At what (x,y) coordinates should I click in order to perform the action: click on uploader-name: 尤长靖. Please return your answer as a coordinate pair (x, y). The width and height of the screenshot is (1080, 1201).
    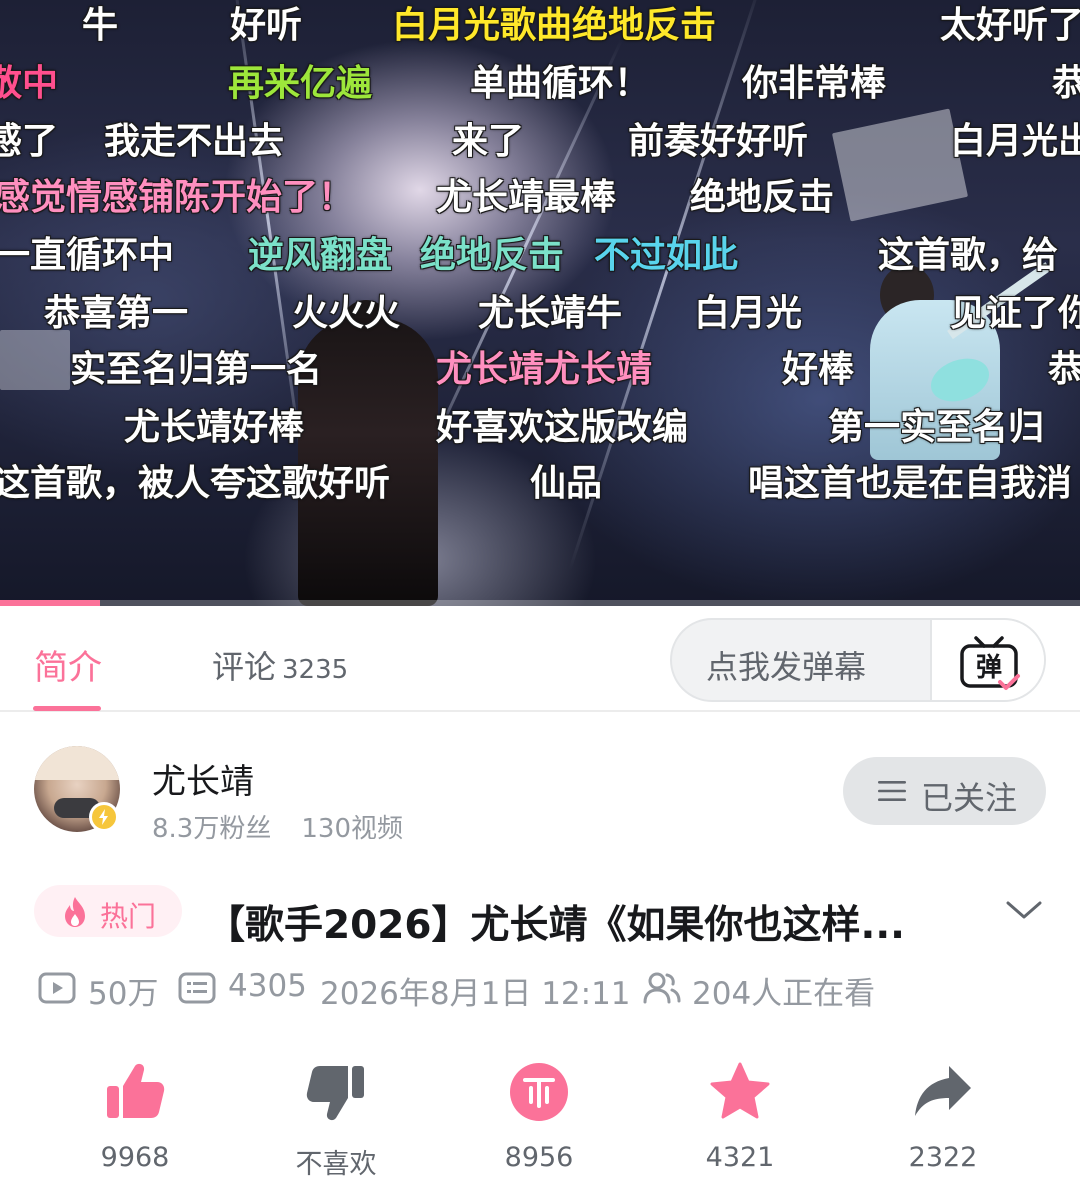
    Looking at the image, I should click on (203, 778).